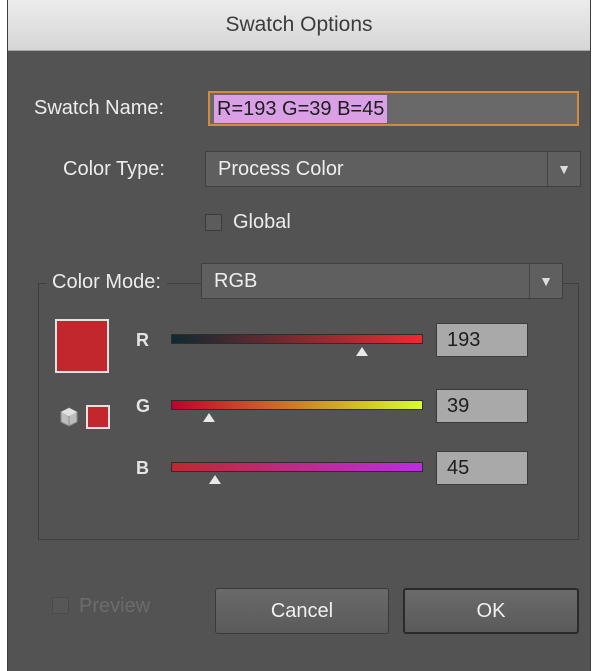  I want to click on blue-slider-thumb, so click(215, 479).